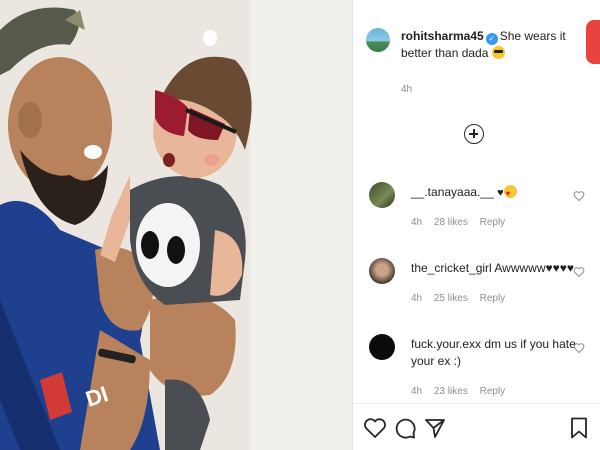 Image resolution: width=600 pixels, height=450 pixels. I want to click on comment-icon, so click(405, 428).